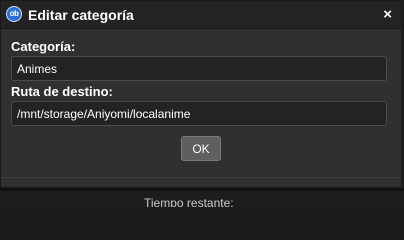 The height and width of the screenshot is (240, 404). I want to click on category-input, so click(199, 68).